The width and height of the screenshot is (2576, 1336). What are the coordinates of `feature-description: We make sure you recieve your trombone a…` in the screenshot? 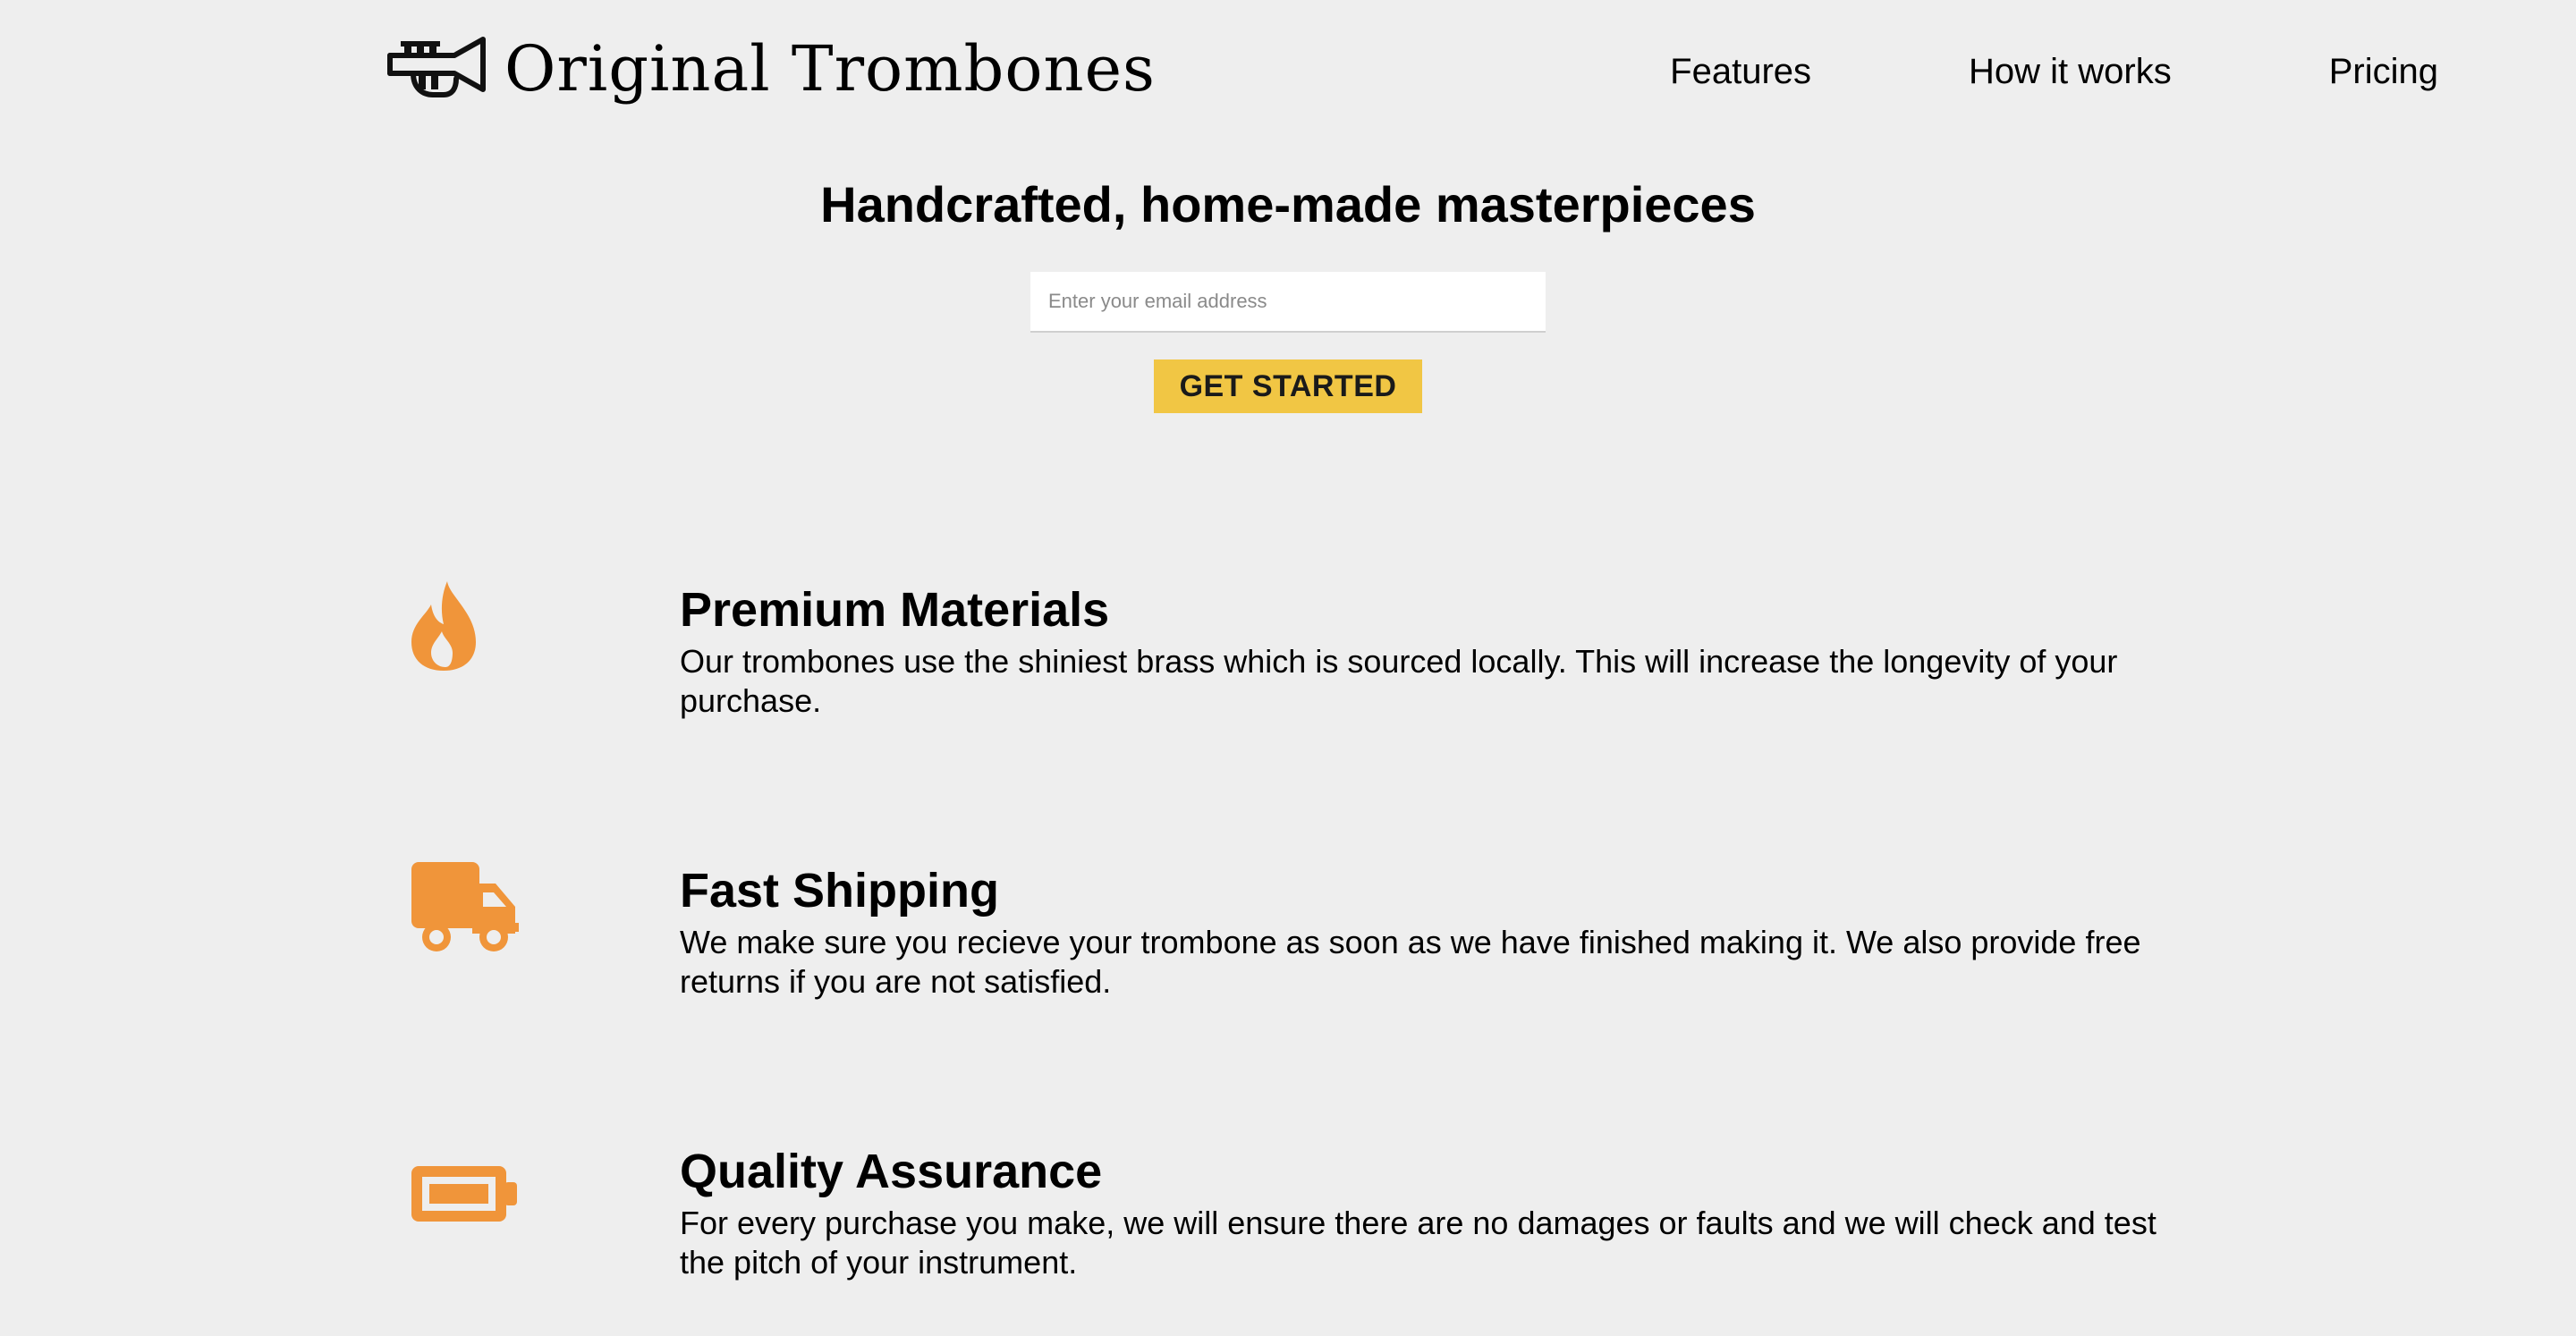 It's located at (1410, 962).